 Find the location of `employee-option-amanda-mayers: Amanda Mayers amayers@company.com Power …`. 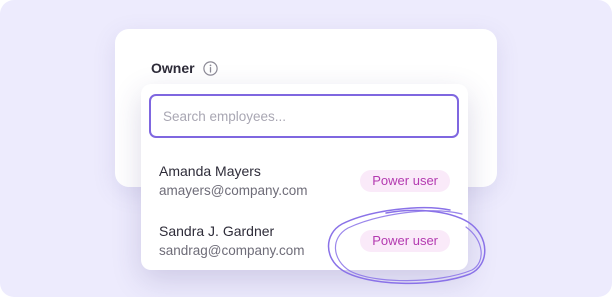

employee-option-amanda-mayers: Amanda Mayers amayers@company.com Power … is located at coordinates (304, 189).